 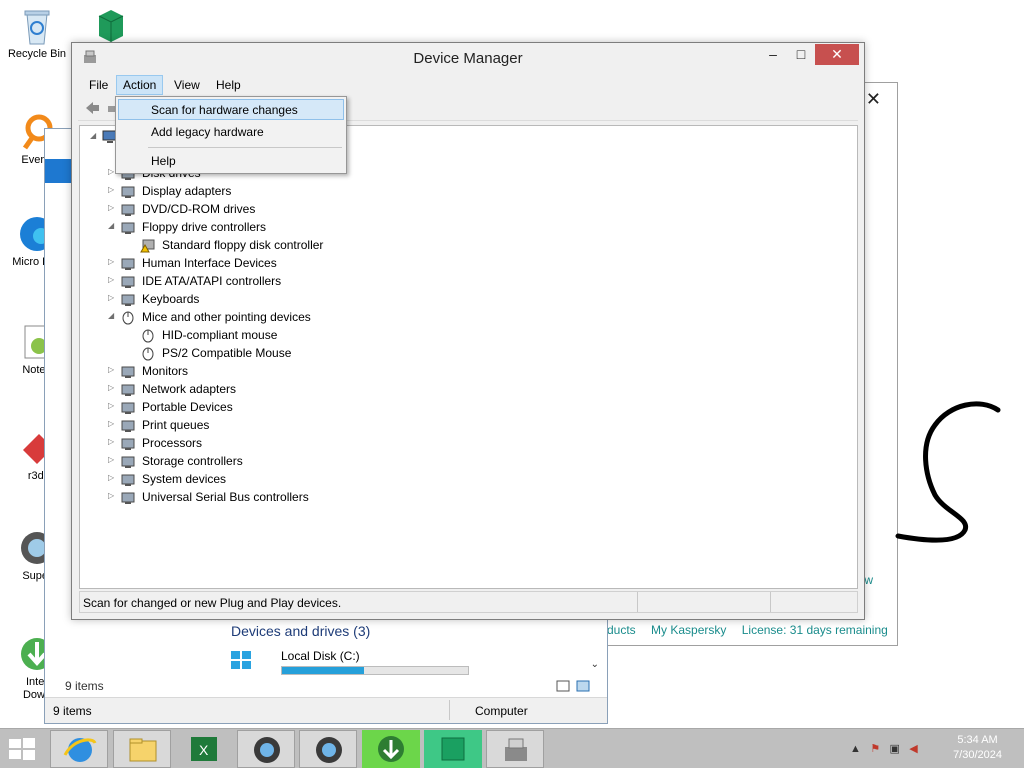 I want to click on tray-expand-icon: ▲, so click(x=855, y=749).